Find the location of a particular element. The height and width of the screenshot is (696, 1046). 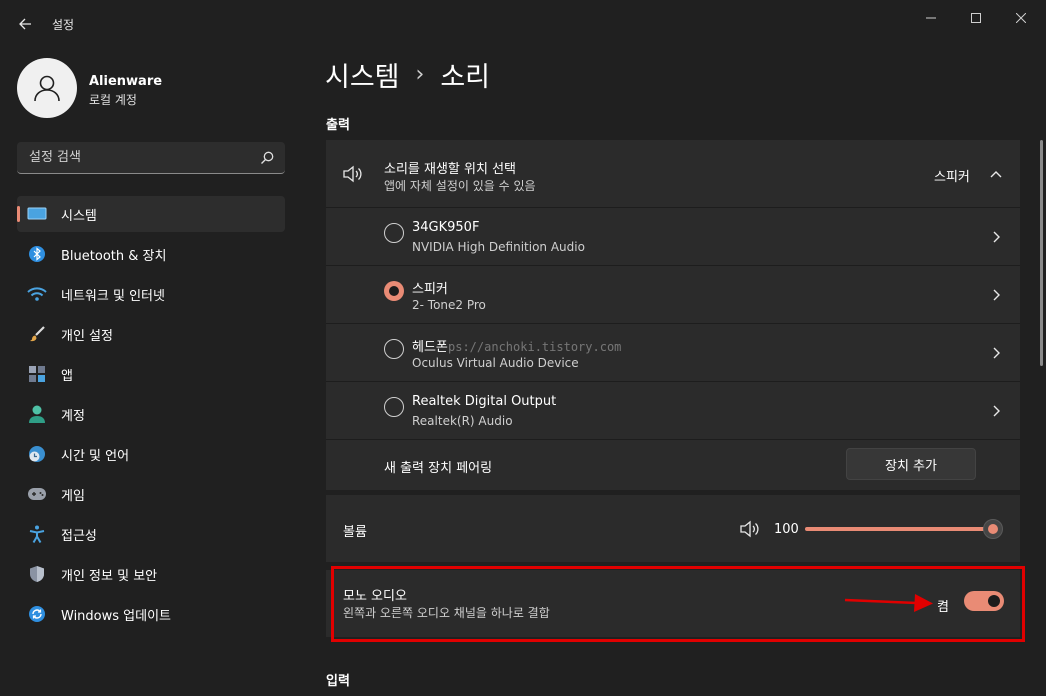

volume-slider-track is located at coordinates (898, 529).